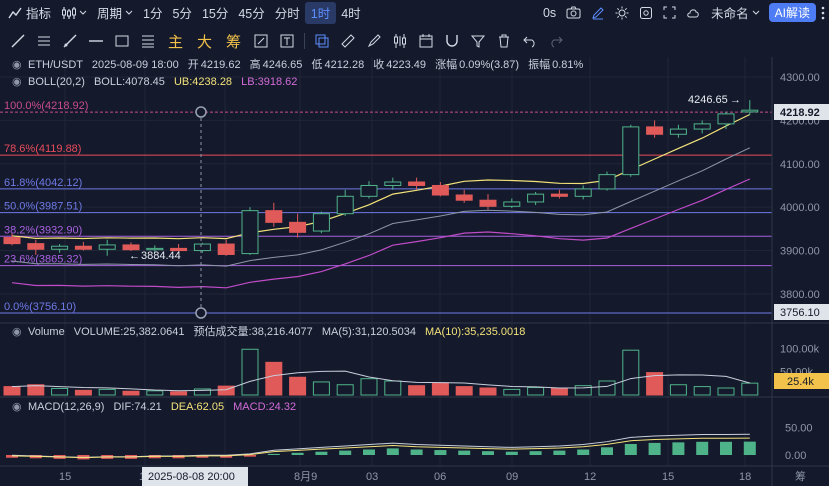 The width and height of the screenshot is (829, 486). Describe the element at coordinates (96, 41) in the screenshot. I see `horizontal-line-tool` at that location.